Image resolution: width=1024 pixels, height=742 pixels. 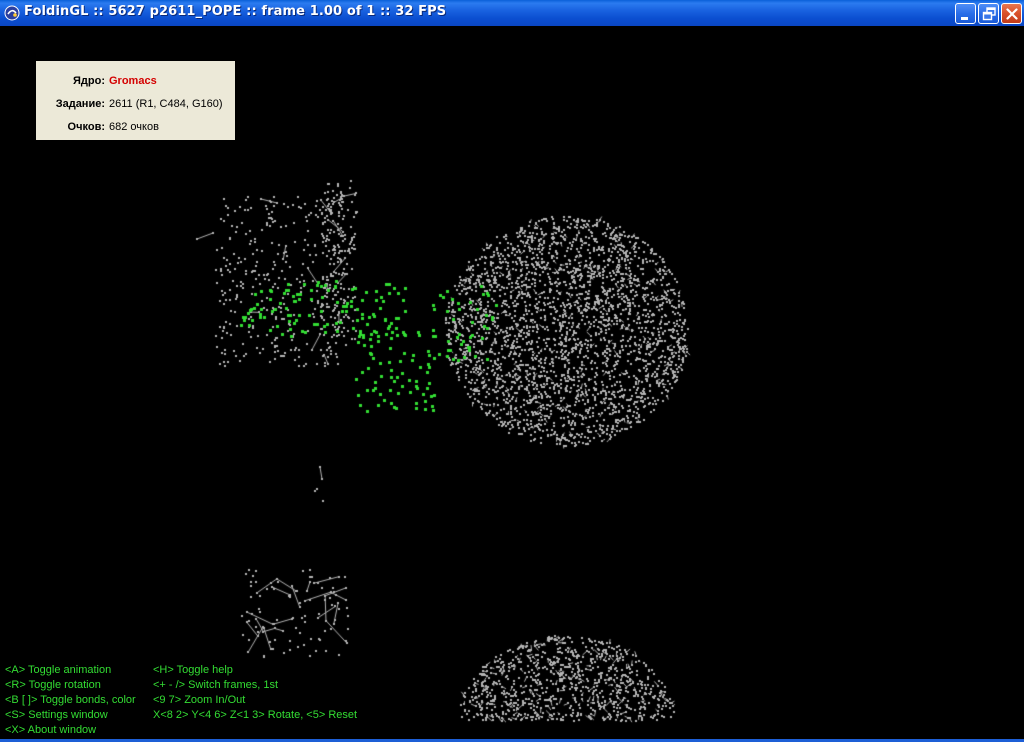 What do you see at coordinates (86, 127) in the screenshot?
I see `points-label: Очков:` at bounding box center [86, 127].